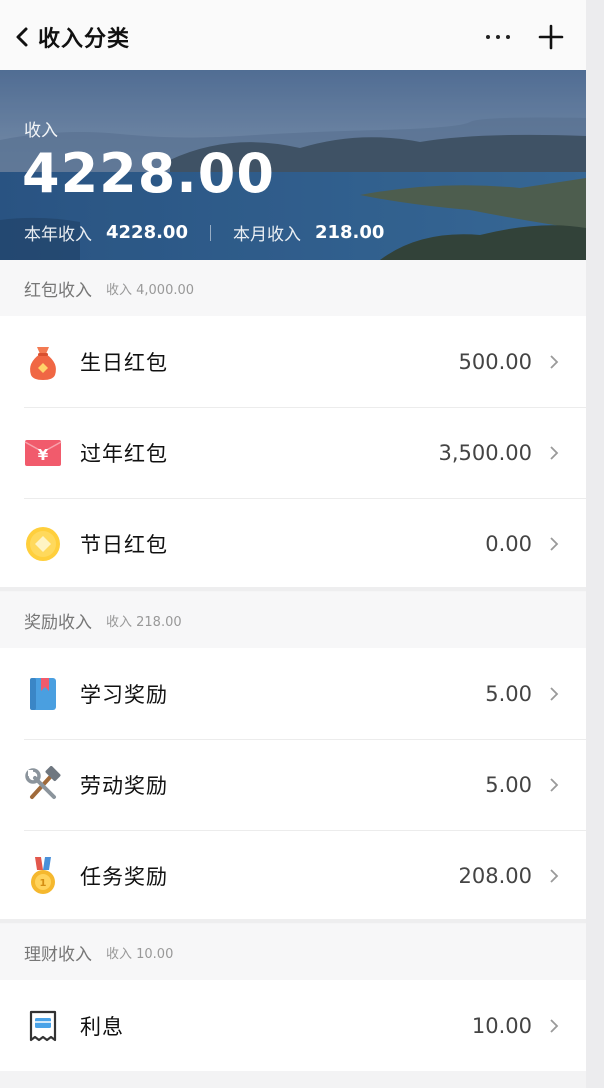 Image resolution: width=604 pixels, height=1088 pixels. I want to click on list-item-holiday-red-packet: 节日红包 0.00, so click(293, 543).